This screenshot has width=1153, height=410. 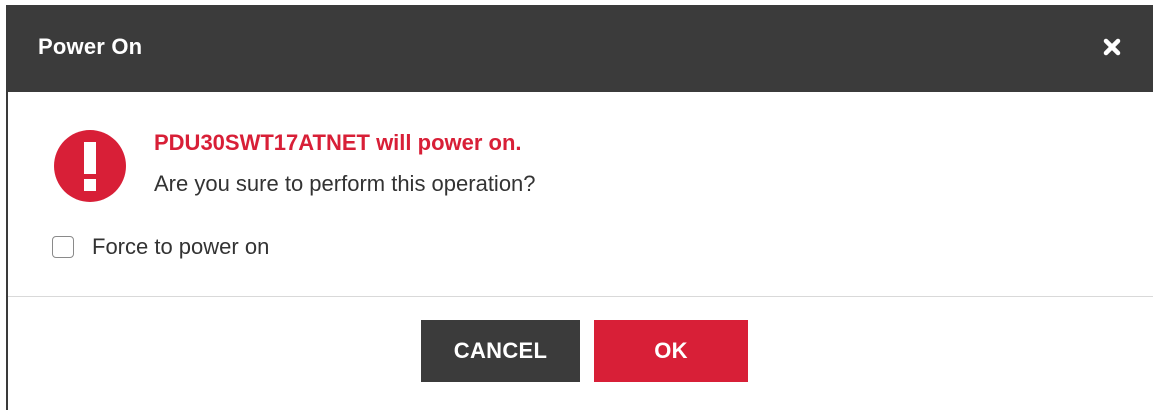 What do you see at coordinates (500, 351) in the screenshot?
I see `cancel-button: CANCEL` at bounding box center [500, 351].